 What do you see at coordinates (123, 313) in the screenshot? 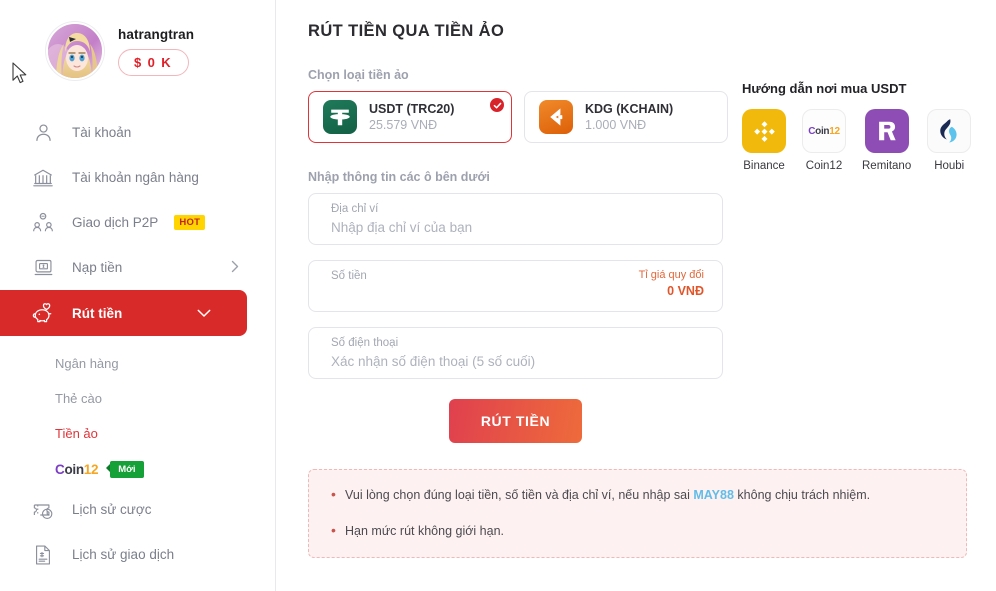
I see `sidebar-item-rut-tien: Rút tiền` at bounding box center [123, 313].